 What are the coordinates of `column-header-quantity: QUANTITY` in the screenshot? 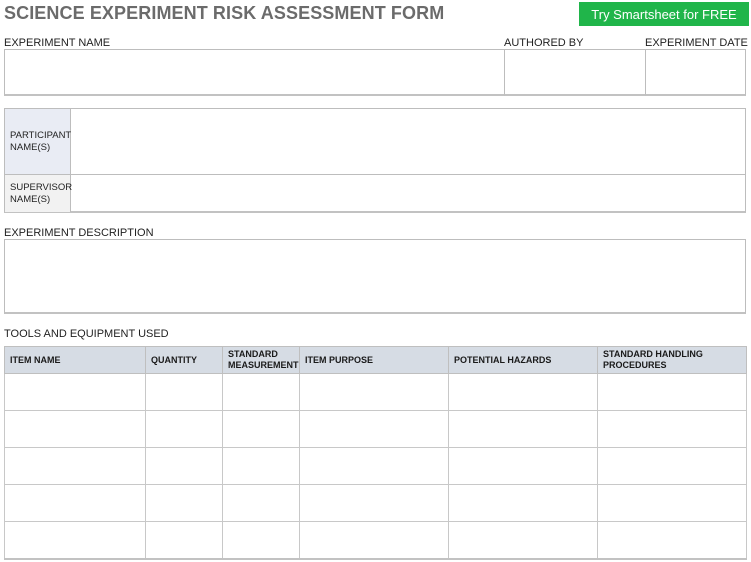 It's located at (184, 360).